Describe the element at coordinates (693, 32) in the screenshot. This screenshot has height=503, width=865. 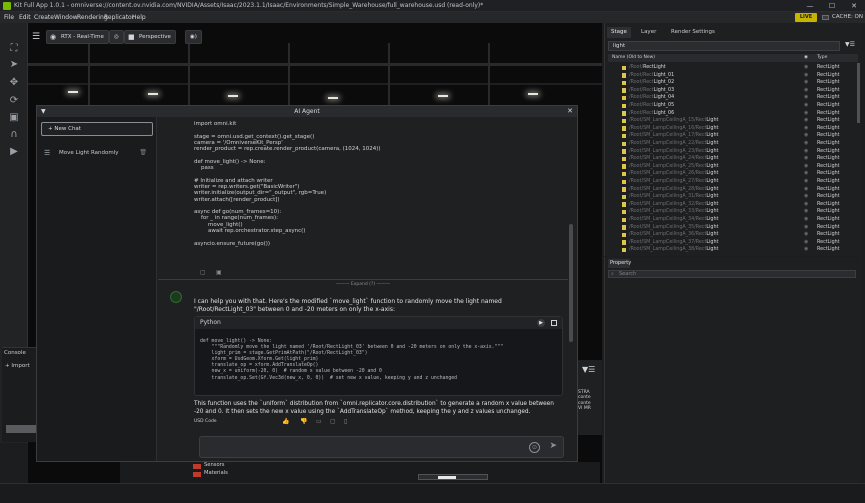
I see `tab-render-settings: Render Settings` at that location.